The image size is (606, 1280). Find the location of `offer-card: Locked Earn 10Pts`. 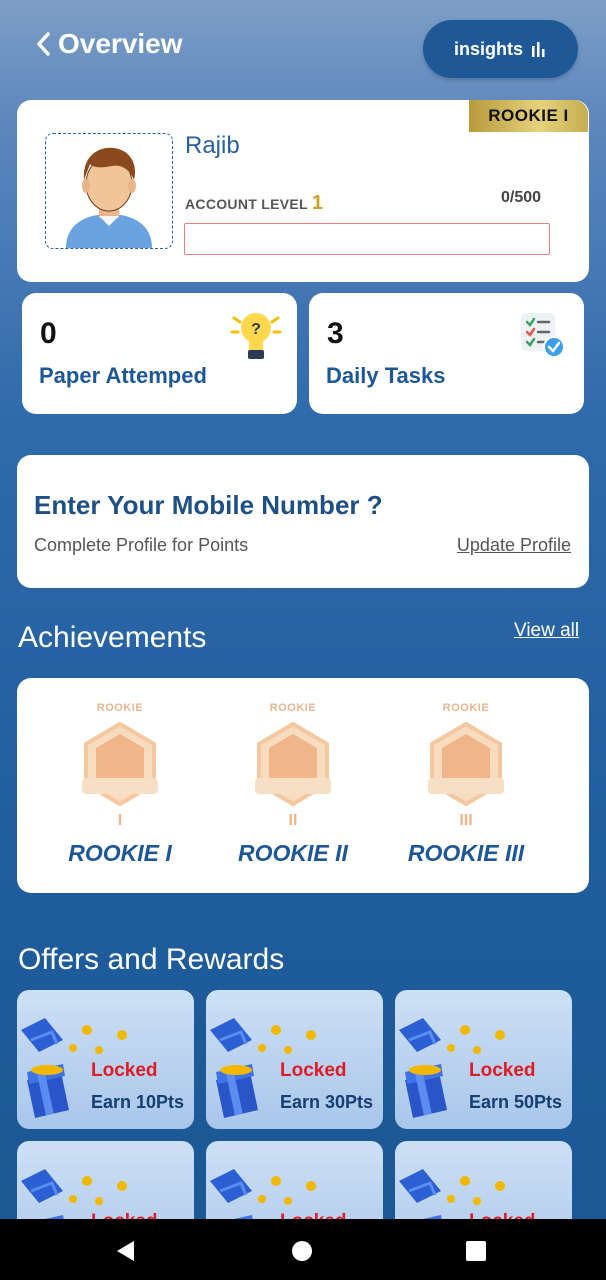

offer-card: Locked Earn 10Pts is located at coordinates (105, 1059).